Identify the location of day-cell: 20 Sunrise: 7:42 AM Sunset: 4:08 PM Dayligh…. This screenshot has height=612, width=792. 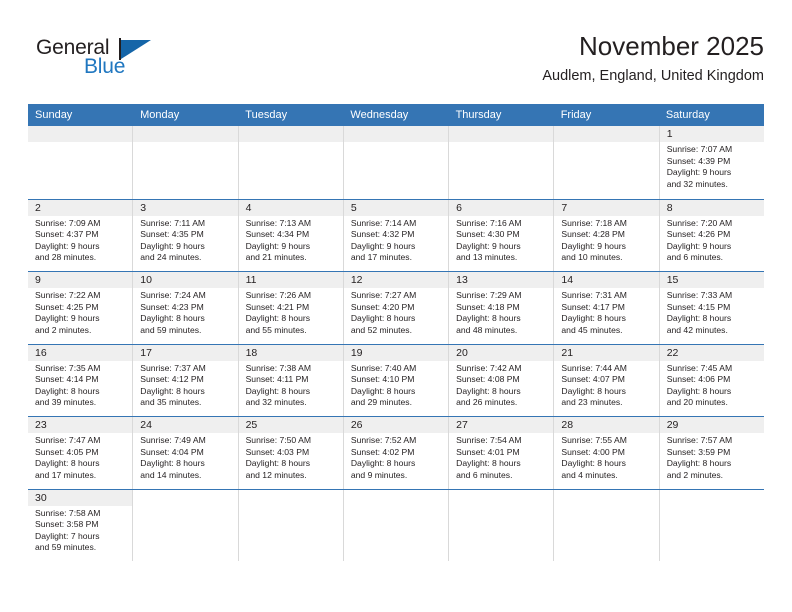
(502, 380).